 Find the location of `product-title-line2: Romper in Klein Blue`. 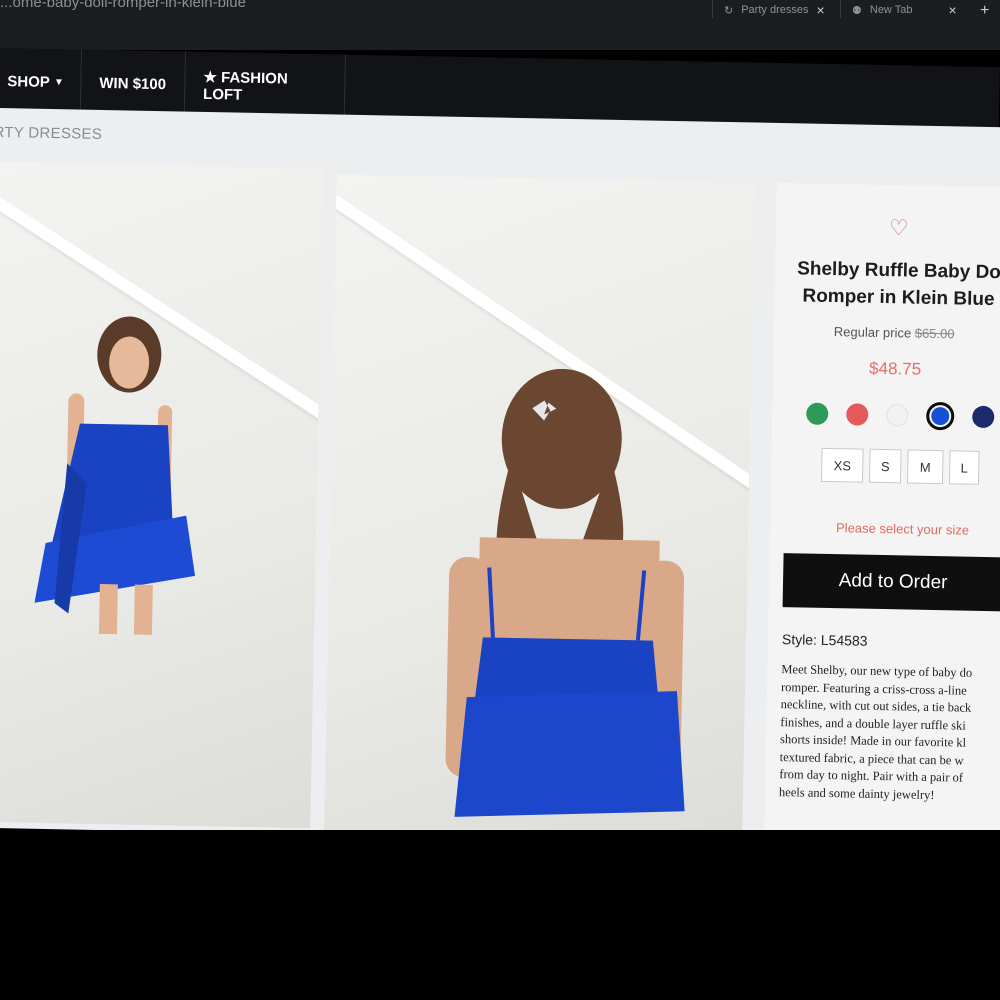

product-title-line2: Romper in Klein Blue is located at coordinates (898, 298).